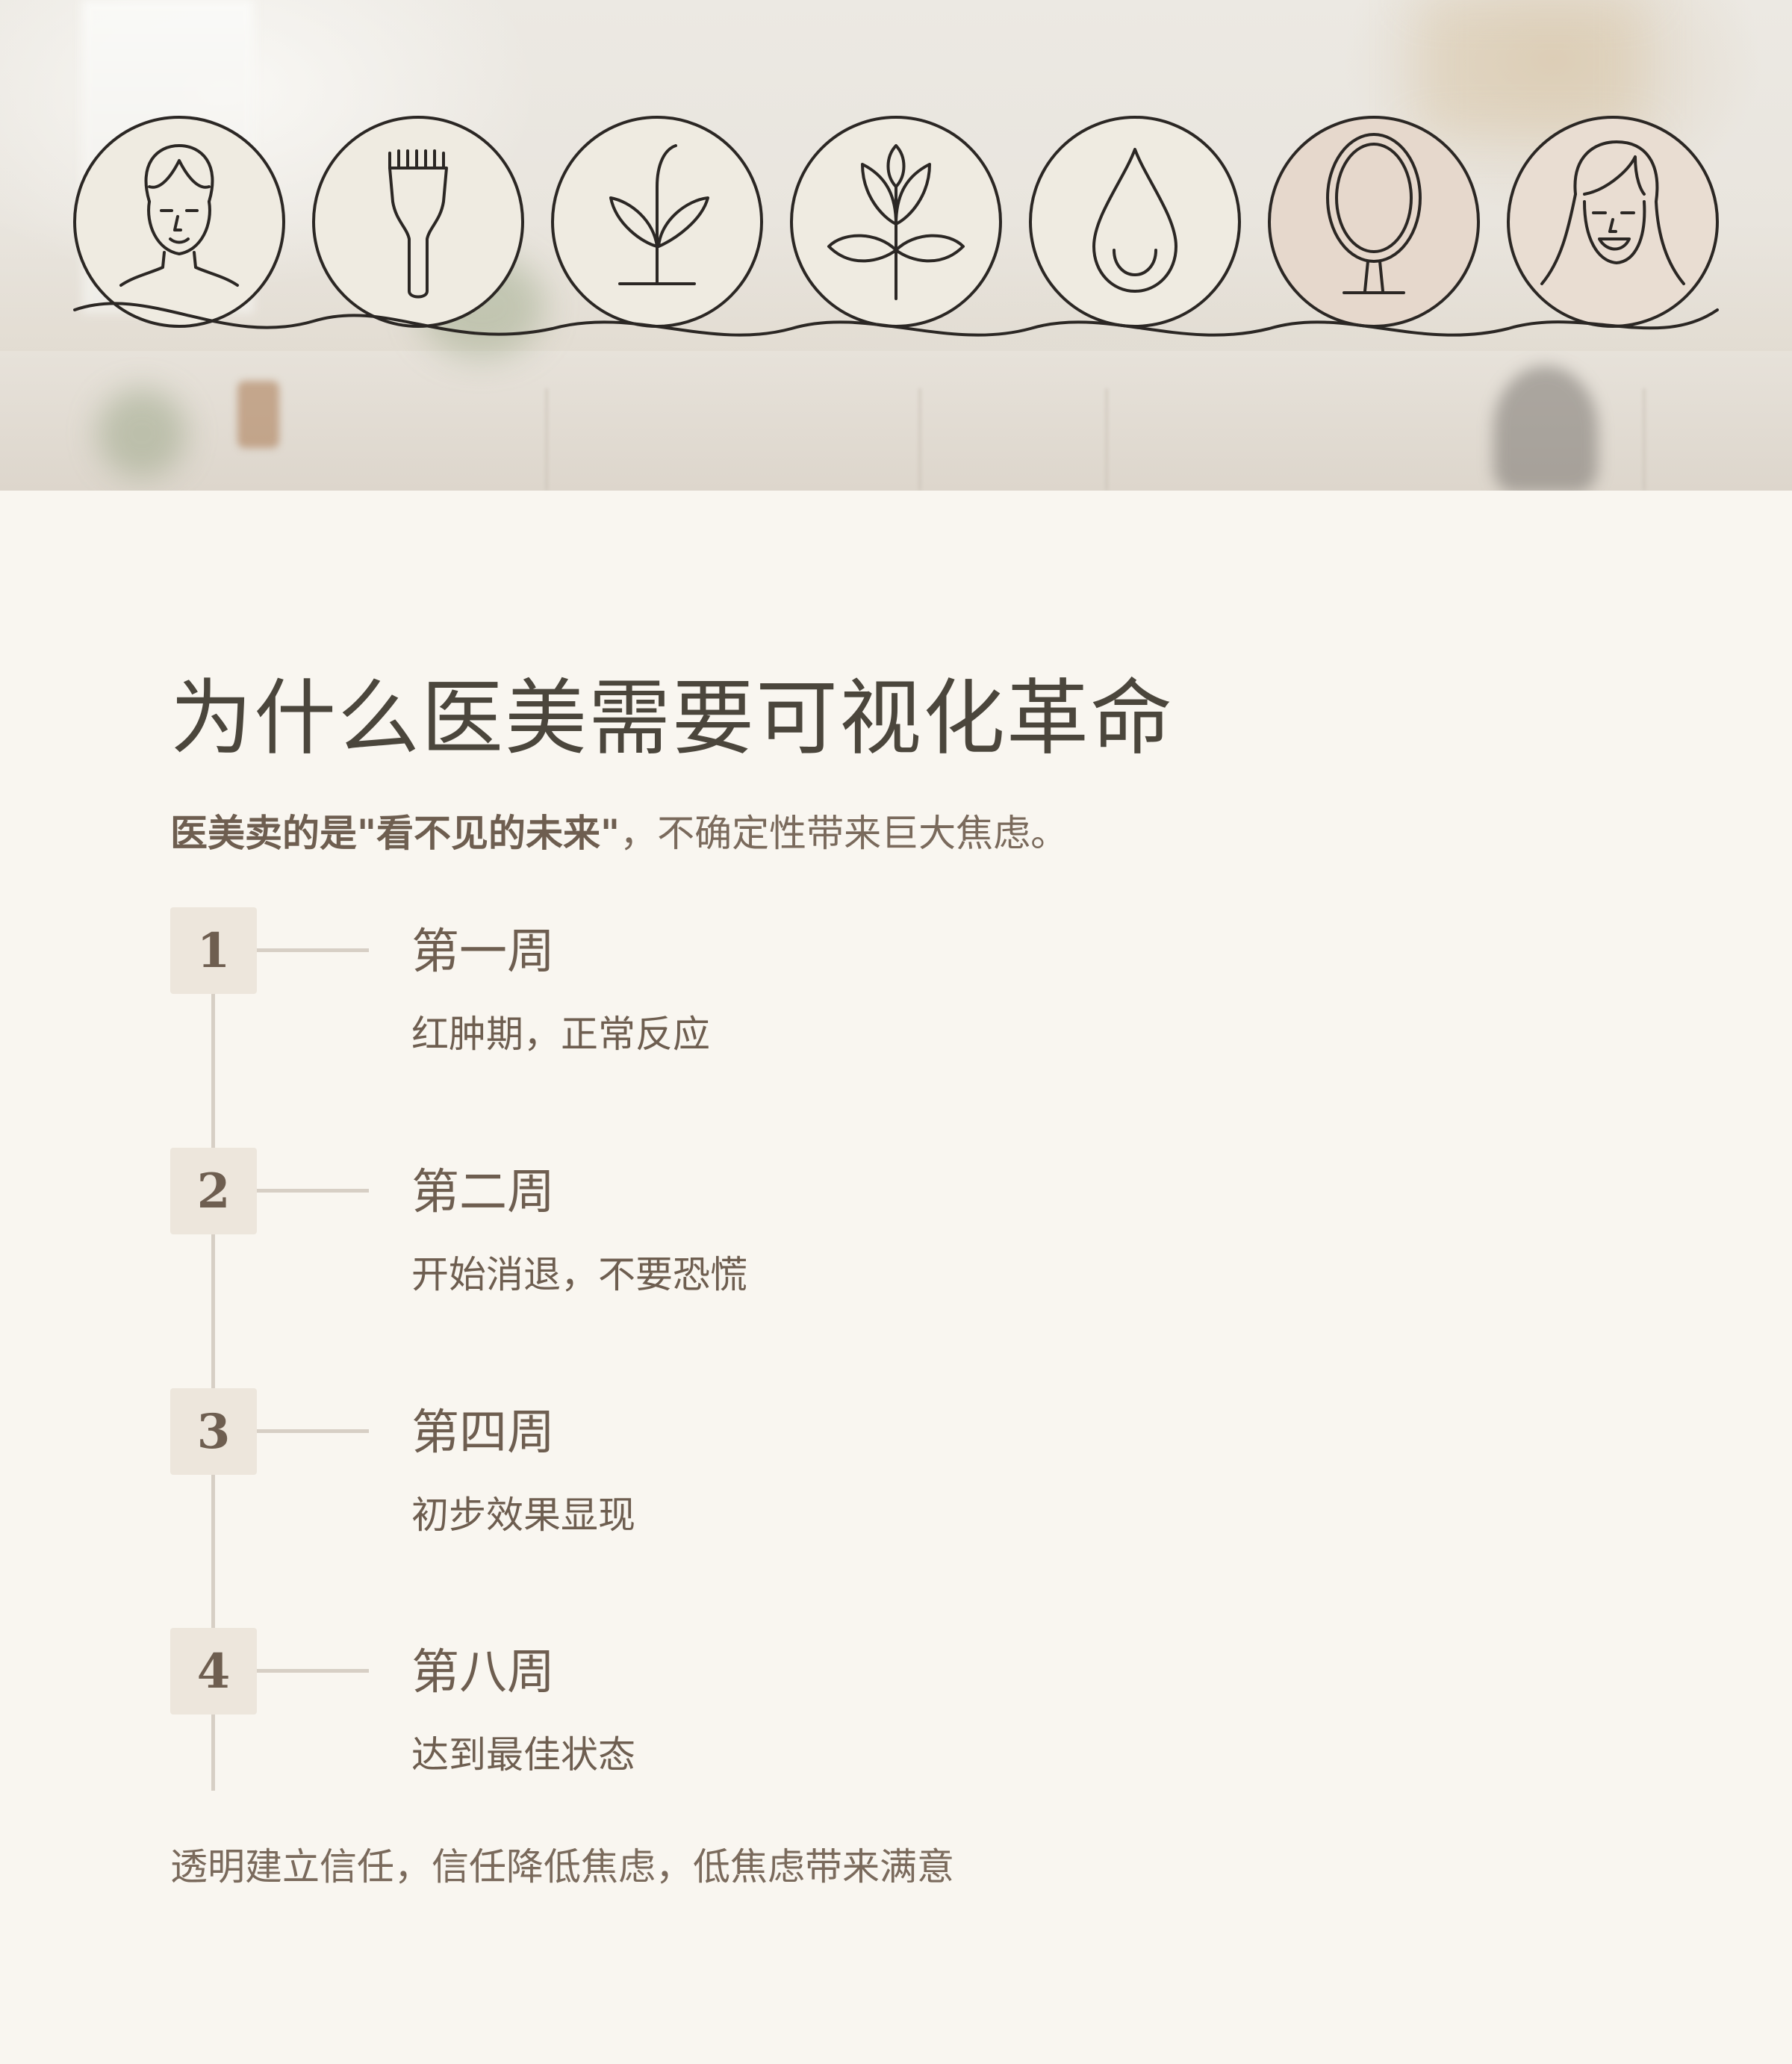  I want to click on step-description: 红肿期，正常反应, so click(560, 1034).